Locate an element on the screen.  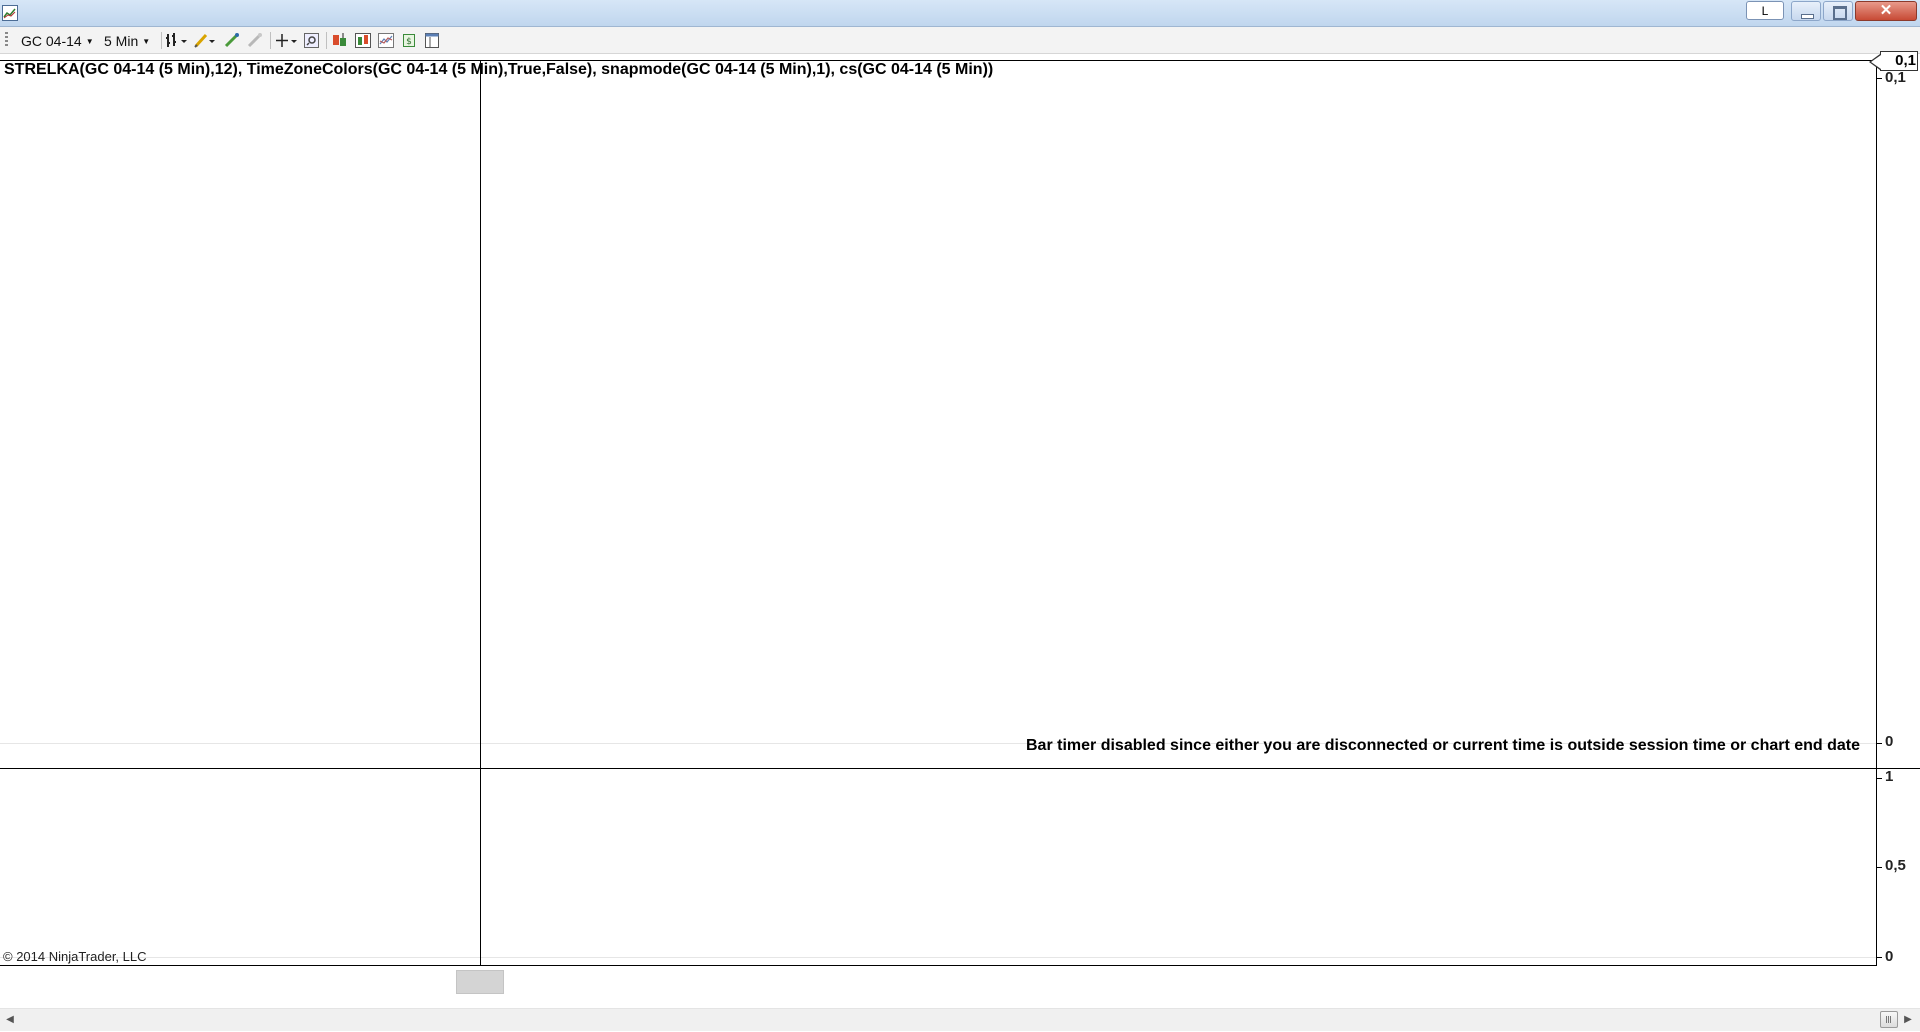
layout-button: L is located at coordinates (1765, 10).